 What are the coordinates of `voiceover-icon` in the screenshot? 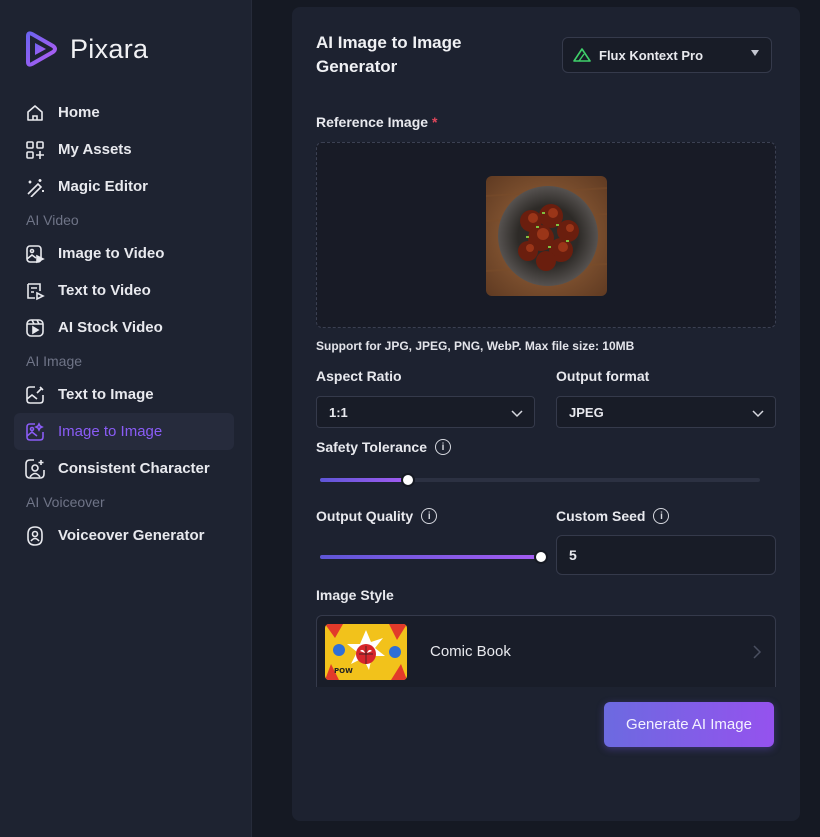 It's located at (35, 536).